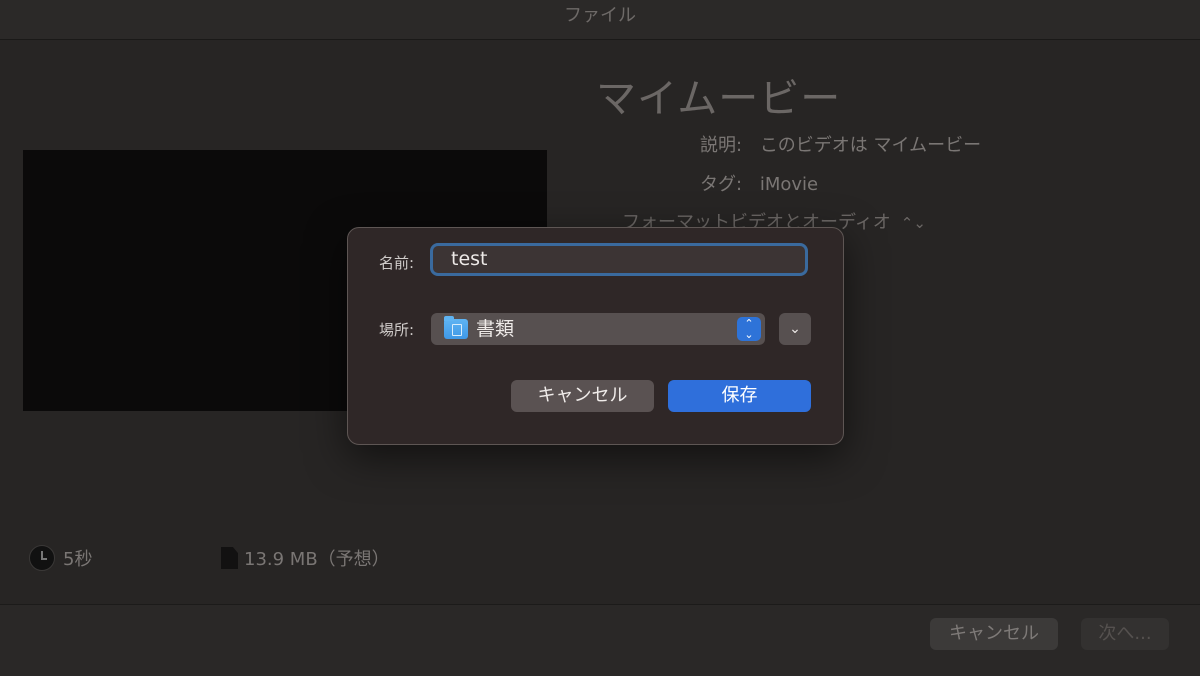 The image size is (1200, 676). Describe the element at coordinates (397, 330) in the screenshot. I see `location-label: 場所:` at that location.